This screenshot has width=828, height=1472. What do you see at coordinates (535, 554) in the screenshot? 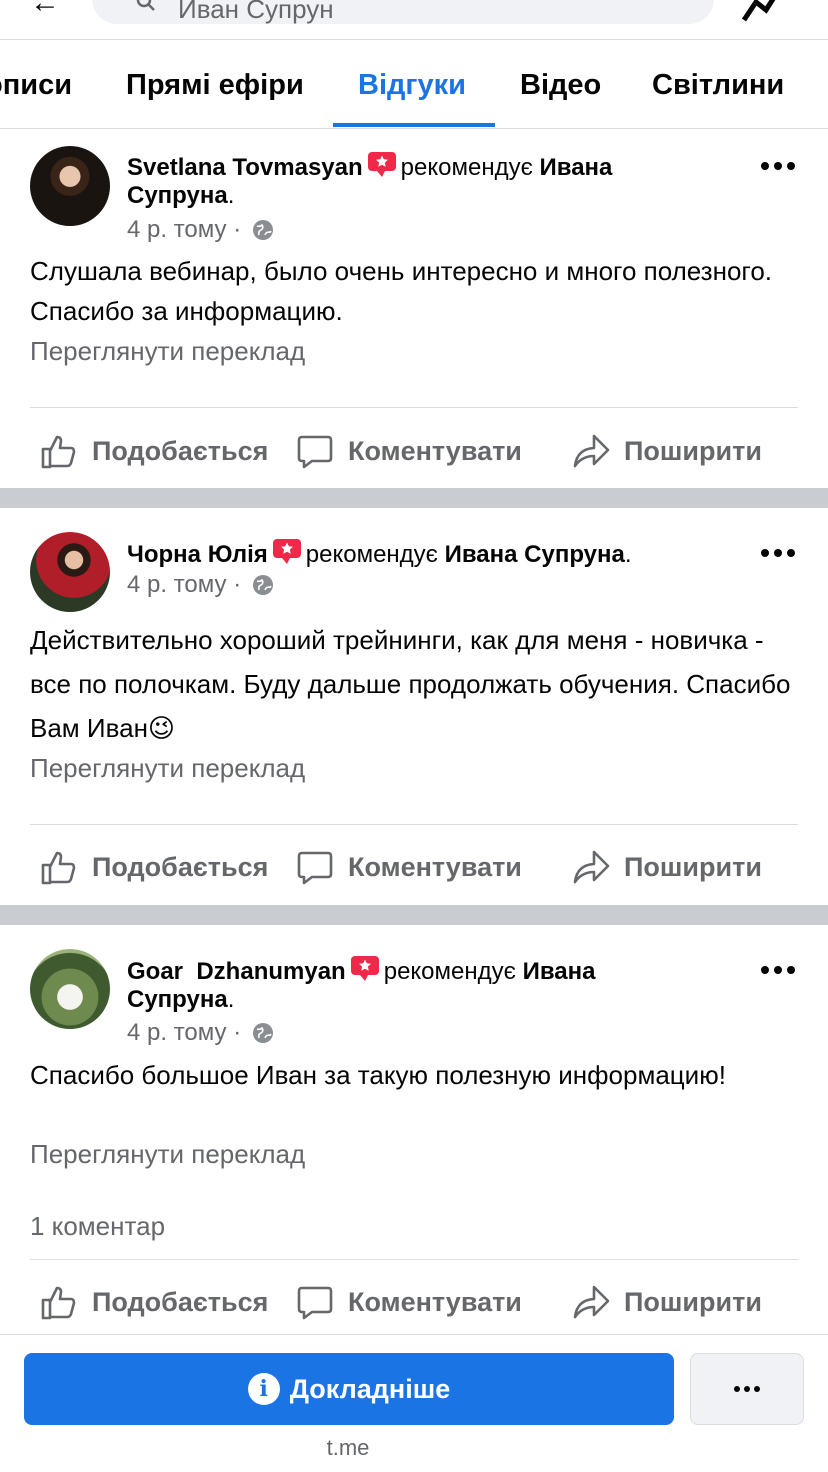
I see `recommended-page: Ивана Супруна` at bounding box center [535, 554].